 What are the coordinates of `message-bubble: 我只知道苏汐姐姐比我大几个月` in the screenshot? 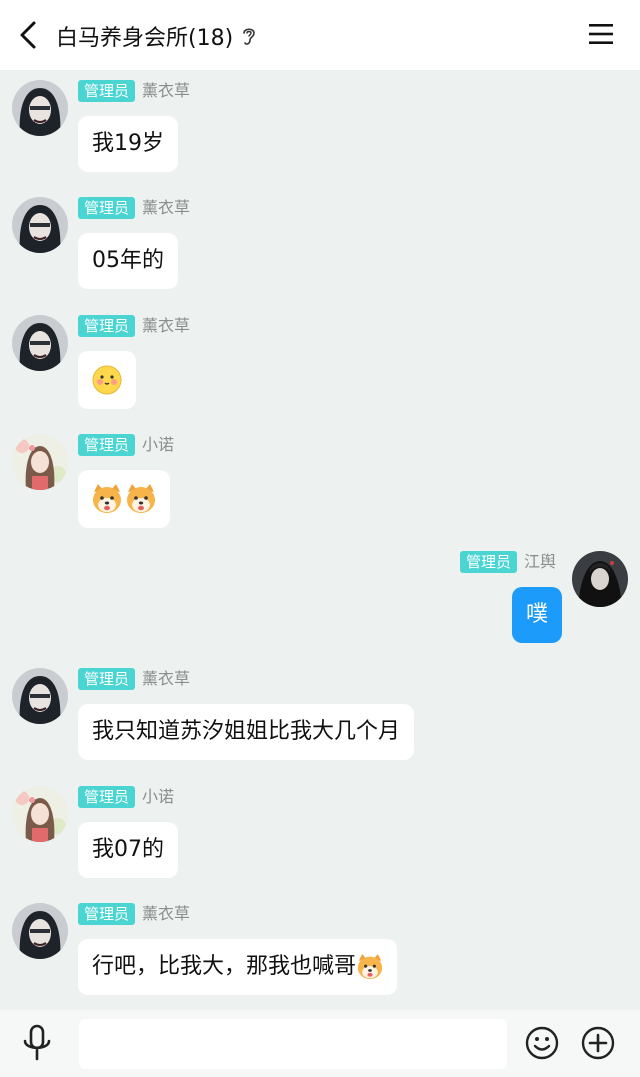 It's located at (246, 732).